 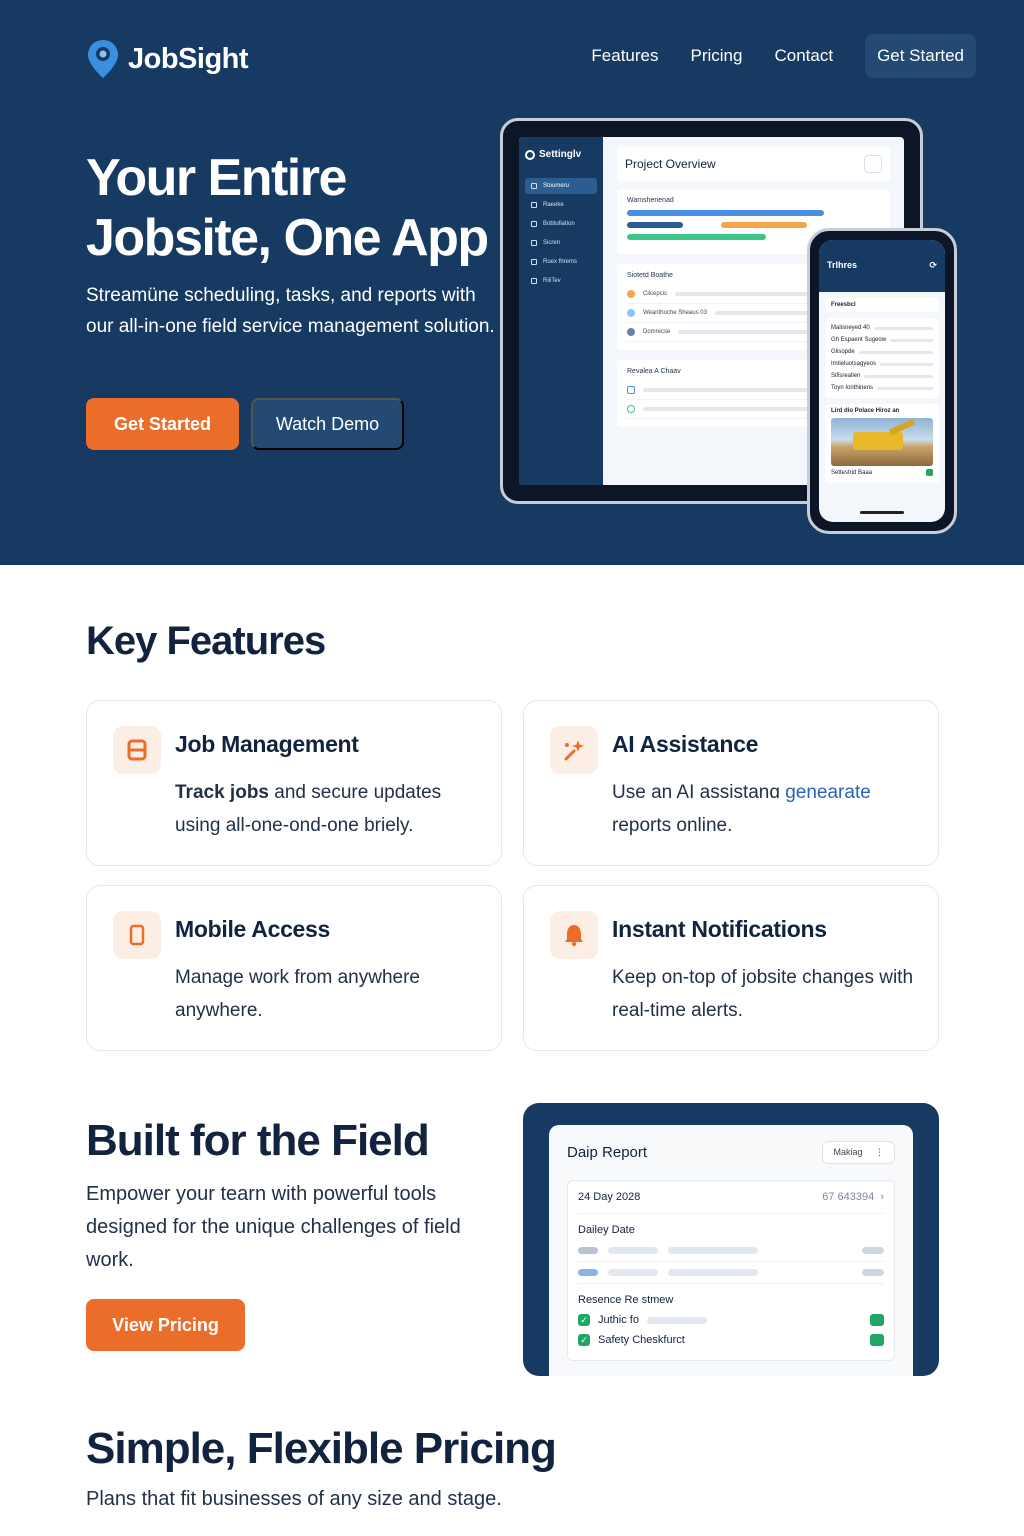 I want to click on feature-text-bold: Track jobs, so click(x=222, y=792).